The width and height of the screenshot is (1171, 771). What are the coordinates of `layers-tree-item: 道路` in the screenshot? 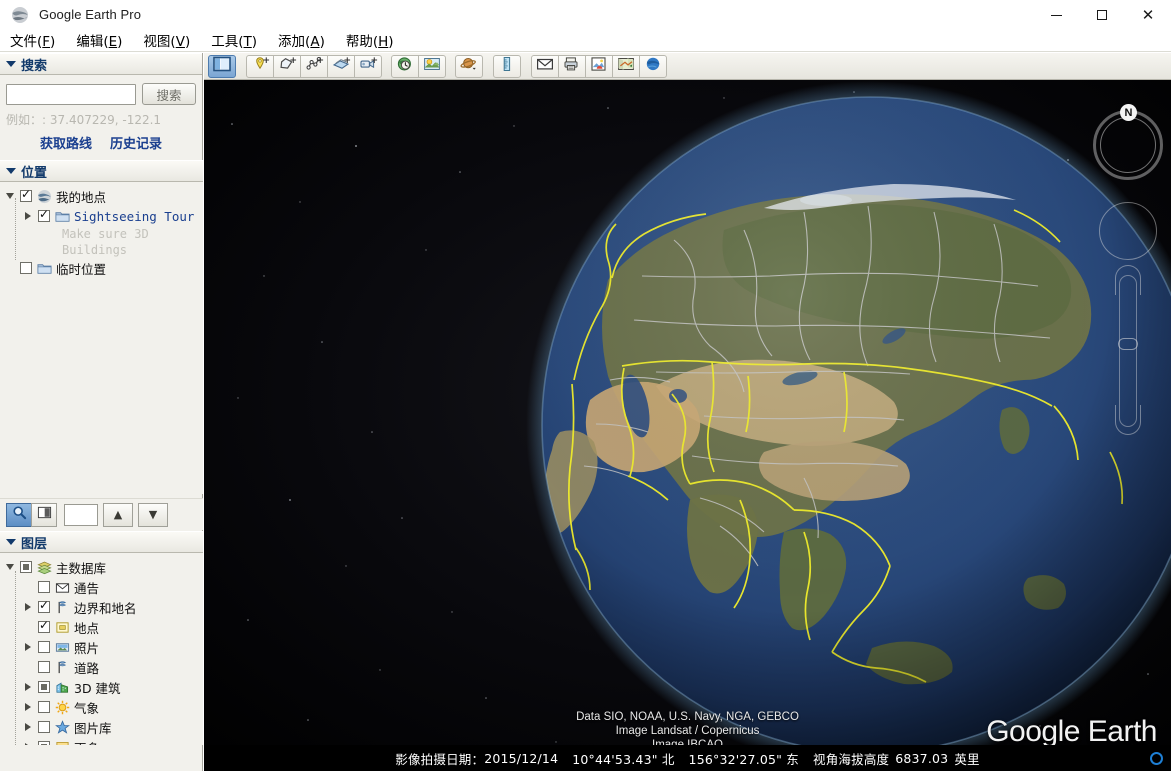 It's located at (101, 667).